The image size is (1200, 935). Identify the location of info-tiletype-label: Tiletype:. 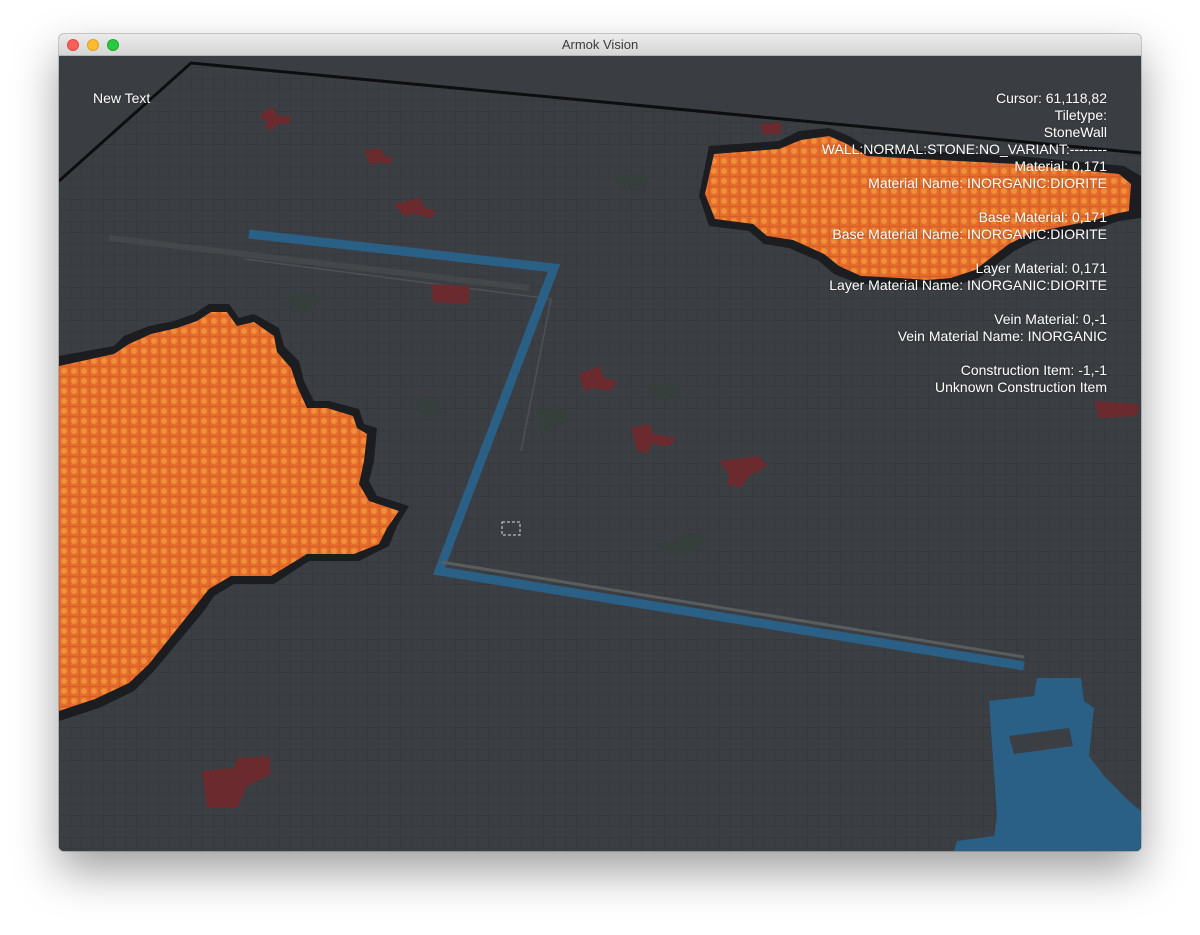
(1080, 115).